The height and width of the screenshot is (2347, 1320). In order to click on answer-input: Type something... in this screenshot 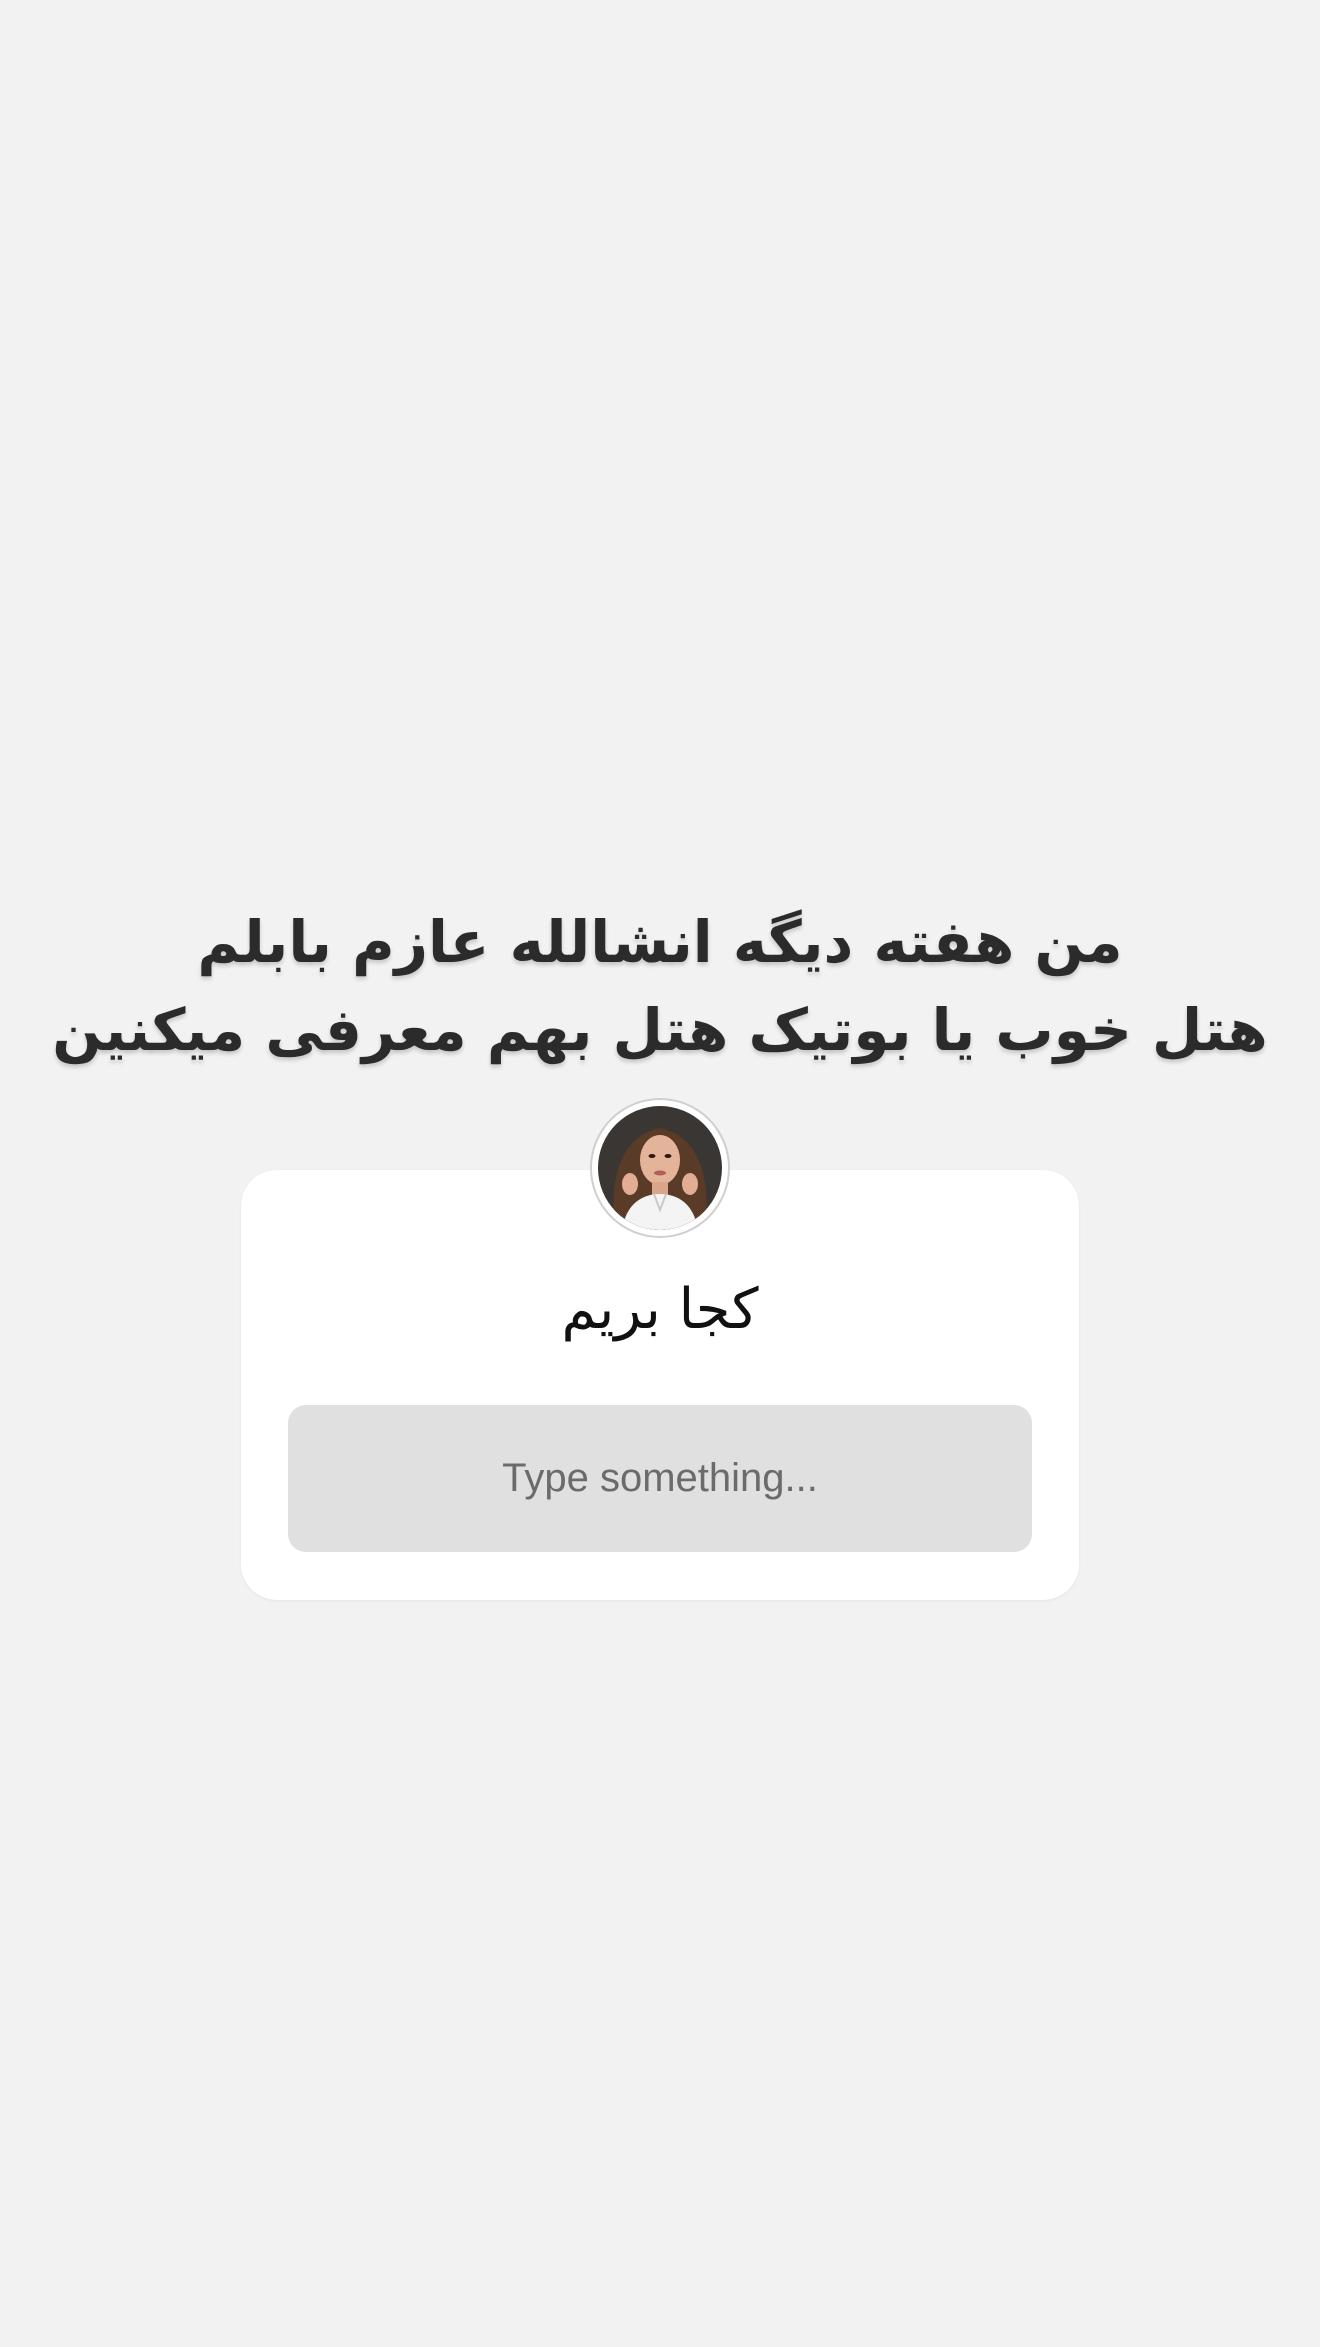, I will do `click(660, 1478)`.